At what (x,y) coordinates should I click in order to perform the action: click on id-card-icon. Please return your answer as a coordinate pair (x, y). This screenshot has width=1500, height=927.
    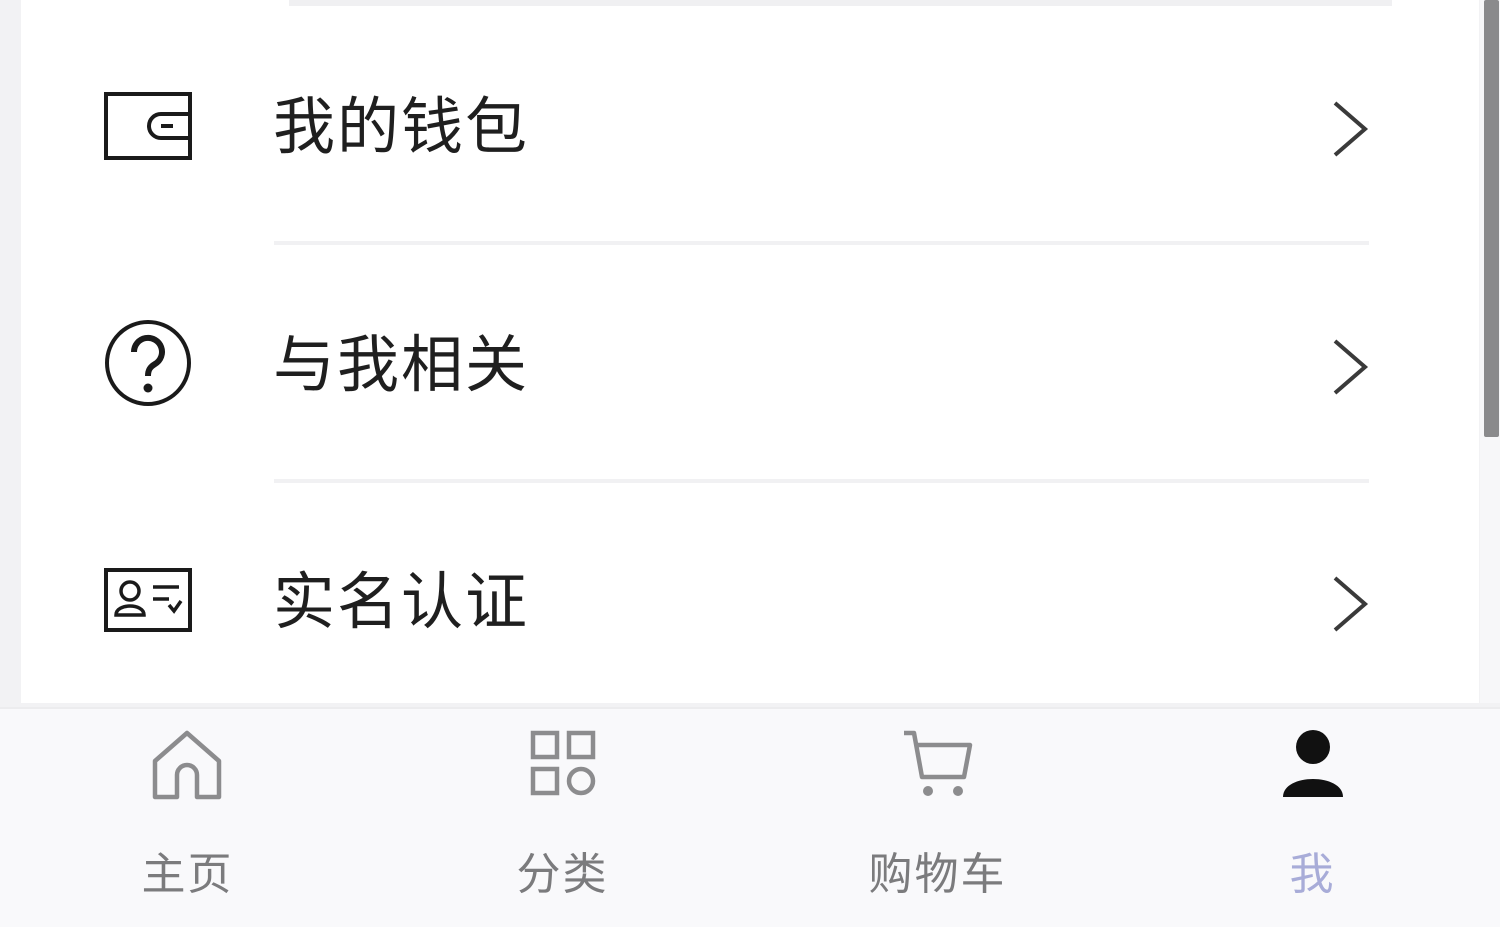
    Looking at the image, I should click on (148, 600).